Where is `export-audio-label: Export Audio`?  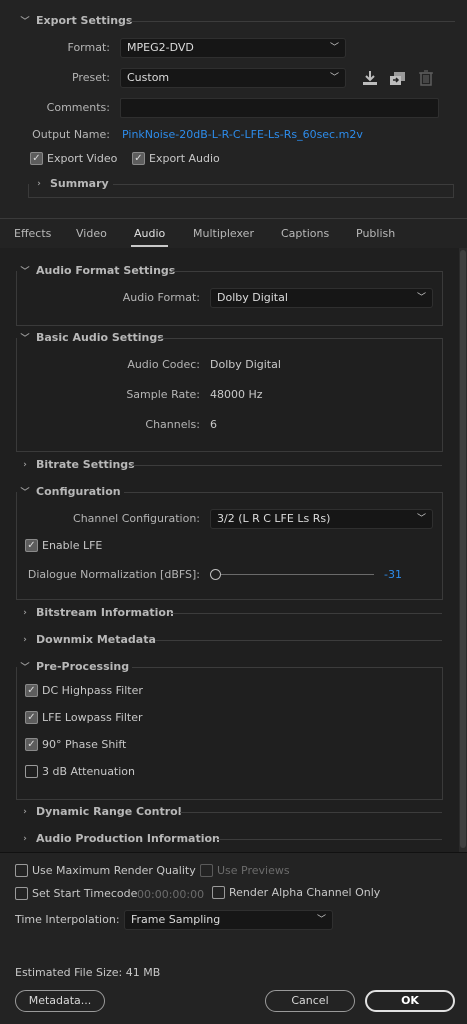 export-audio-label: Export Audio is located at coordinates (184, 158).